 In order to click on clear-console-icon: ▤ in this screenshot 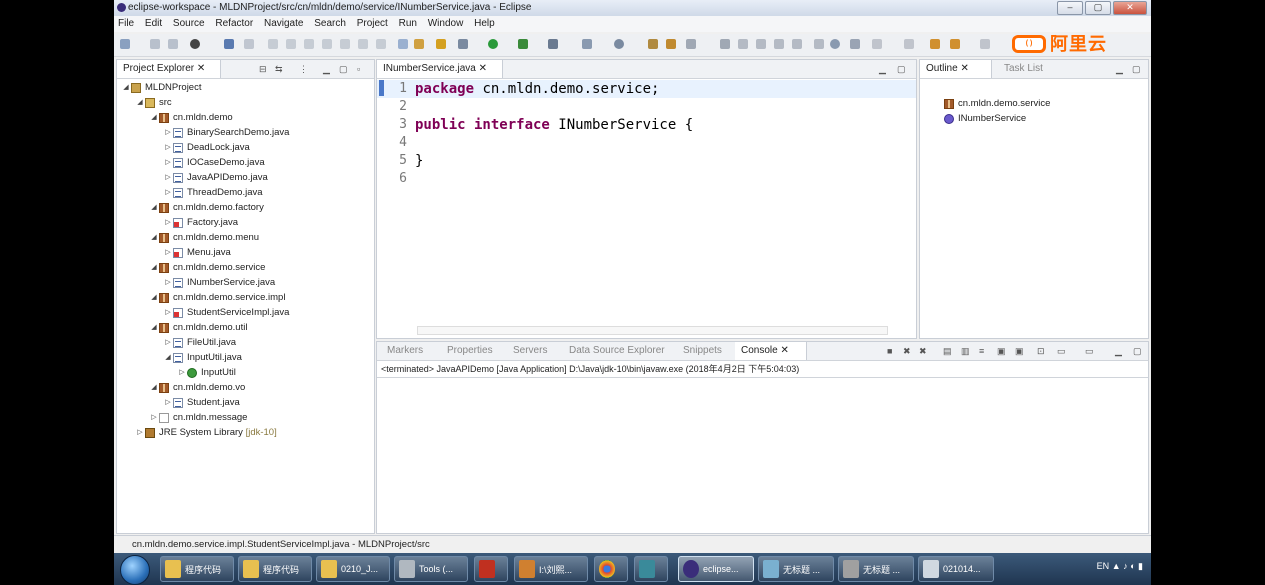, I will do `click(947, 351)`.